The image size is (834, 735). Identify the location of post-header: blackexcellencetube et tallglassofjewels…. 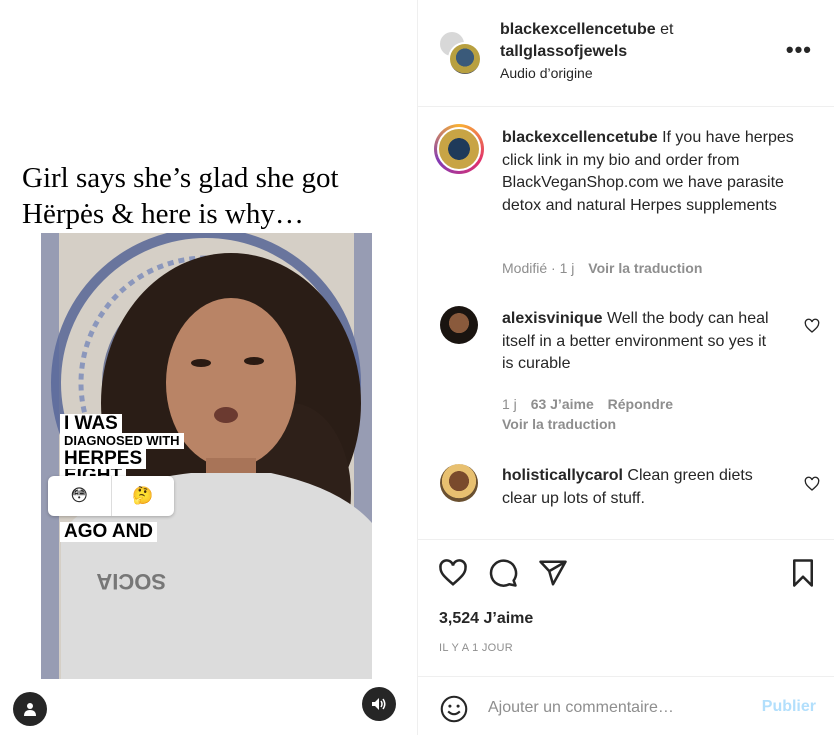
(626, 53).